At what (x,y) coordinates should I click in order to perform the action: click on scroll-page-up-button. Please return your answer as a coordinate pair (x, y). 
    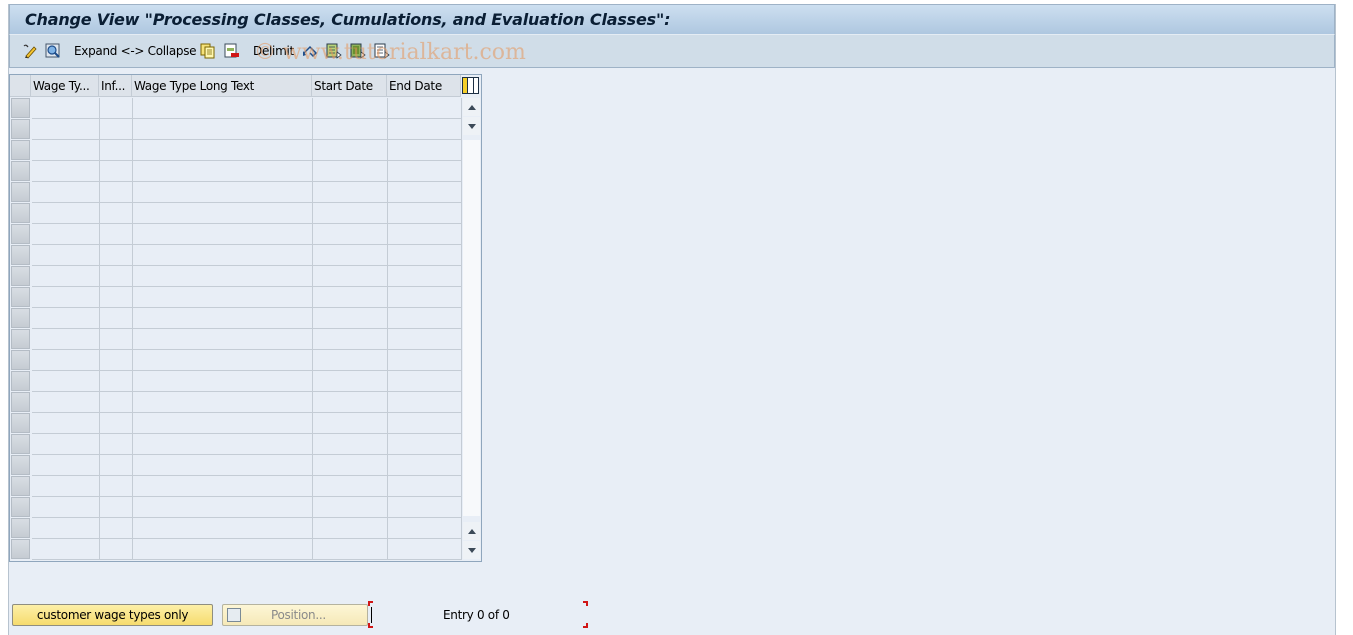
    Looking at the image, I should click on (471, 107).